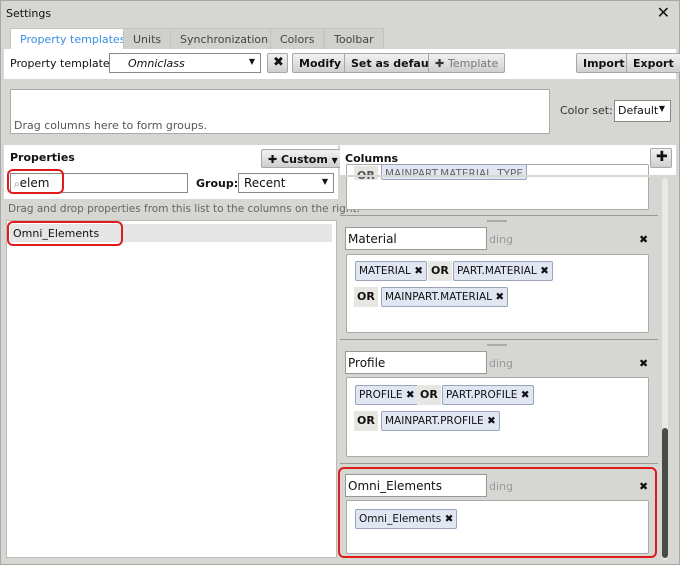 This screenshot has width=680, height=565. I want to click on close-icon: ✕, so click(663, 12).